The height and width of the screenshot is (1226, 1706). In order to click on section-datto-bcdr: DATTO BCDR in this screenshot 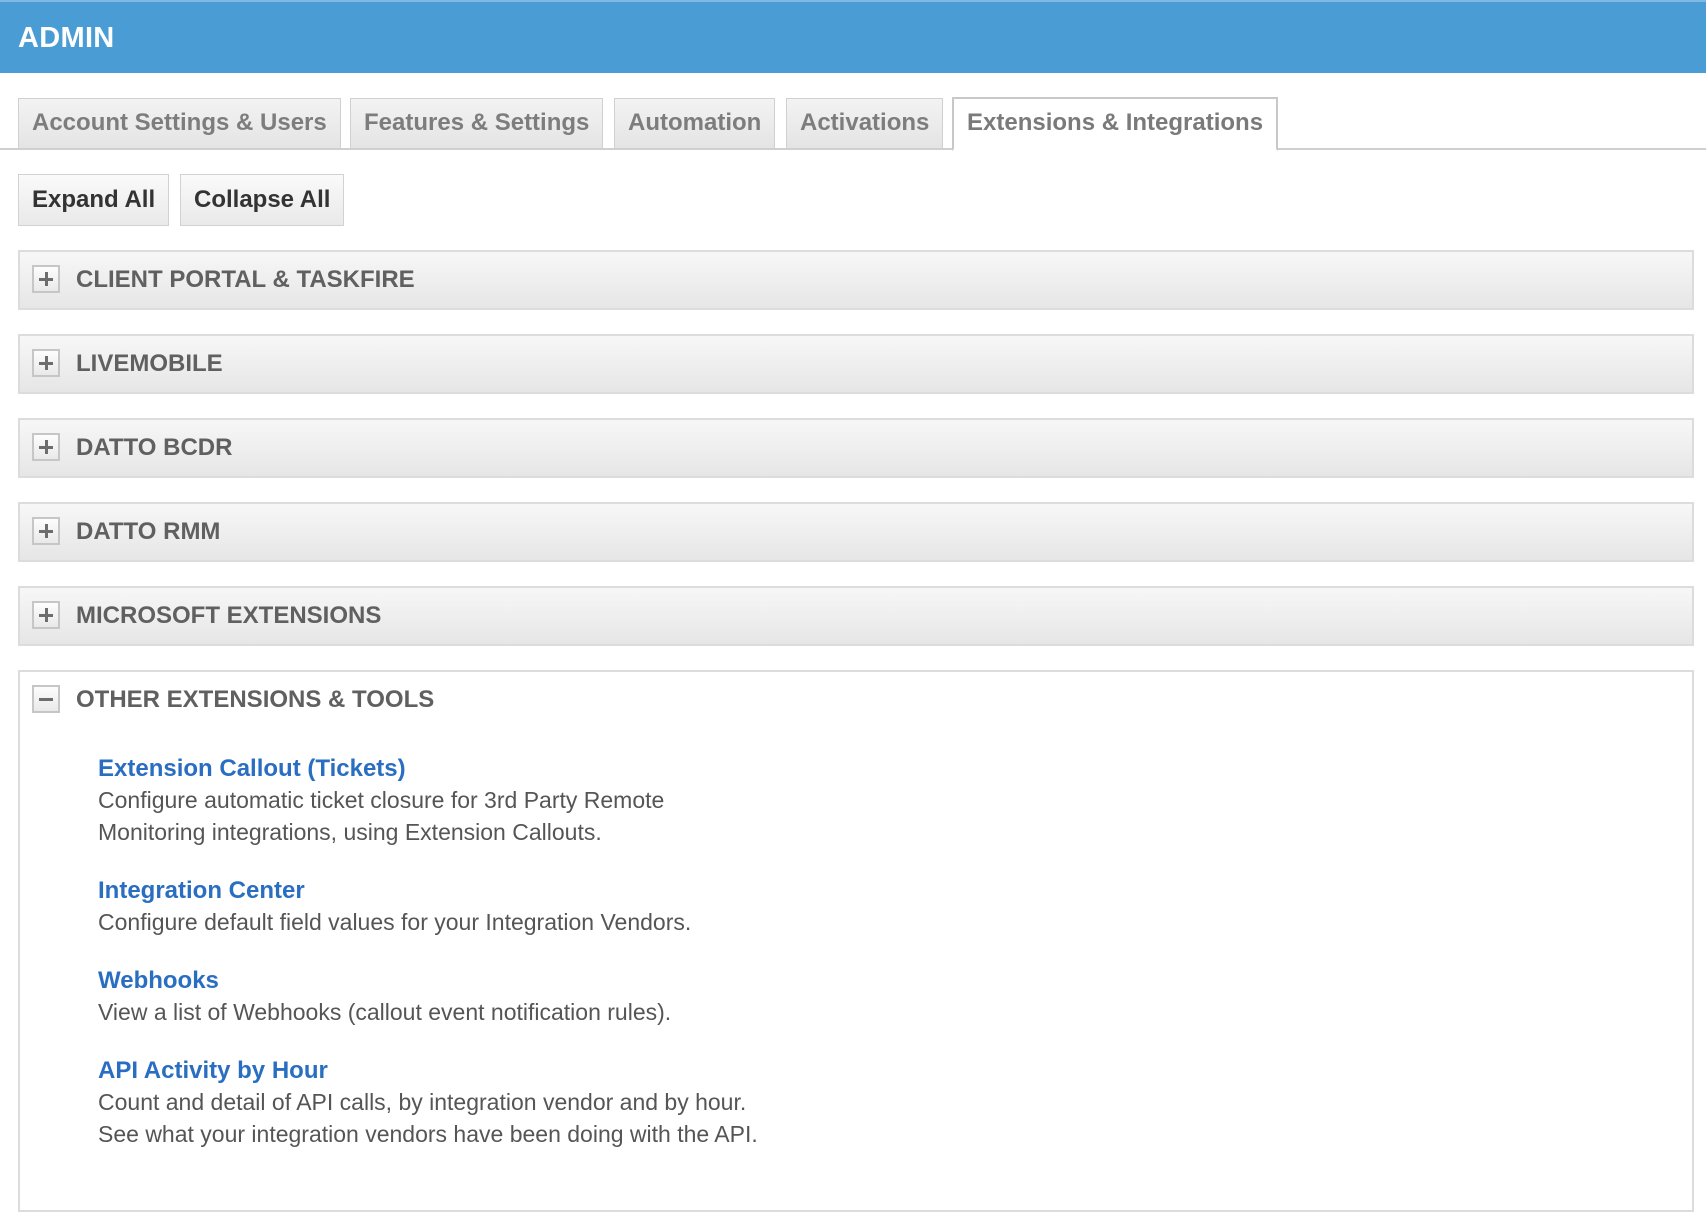, I will do `click(856, 448)`.